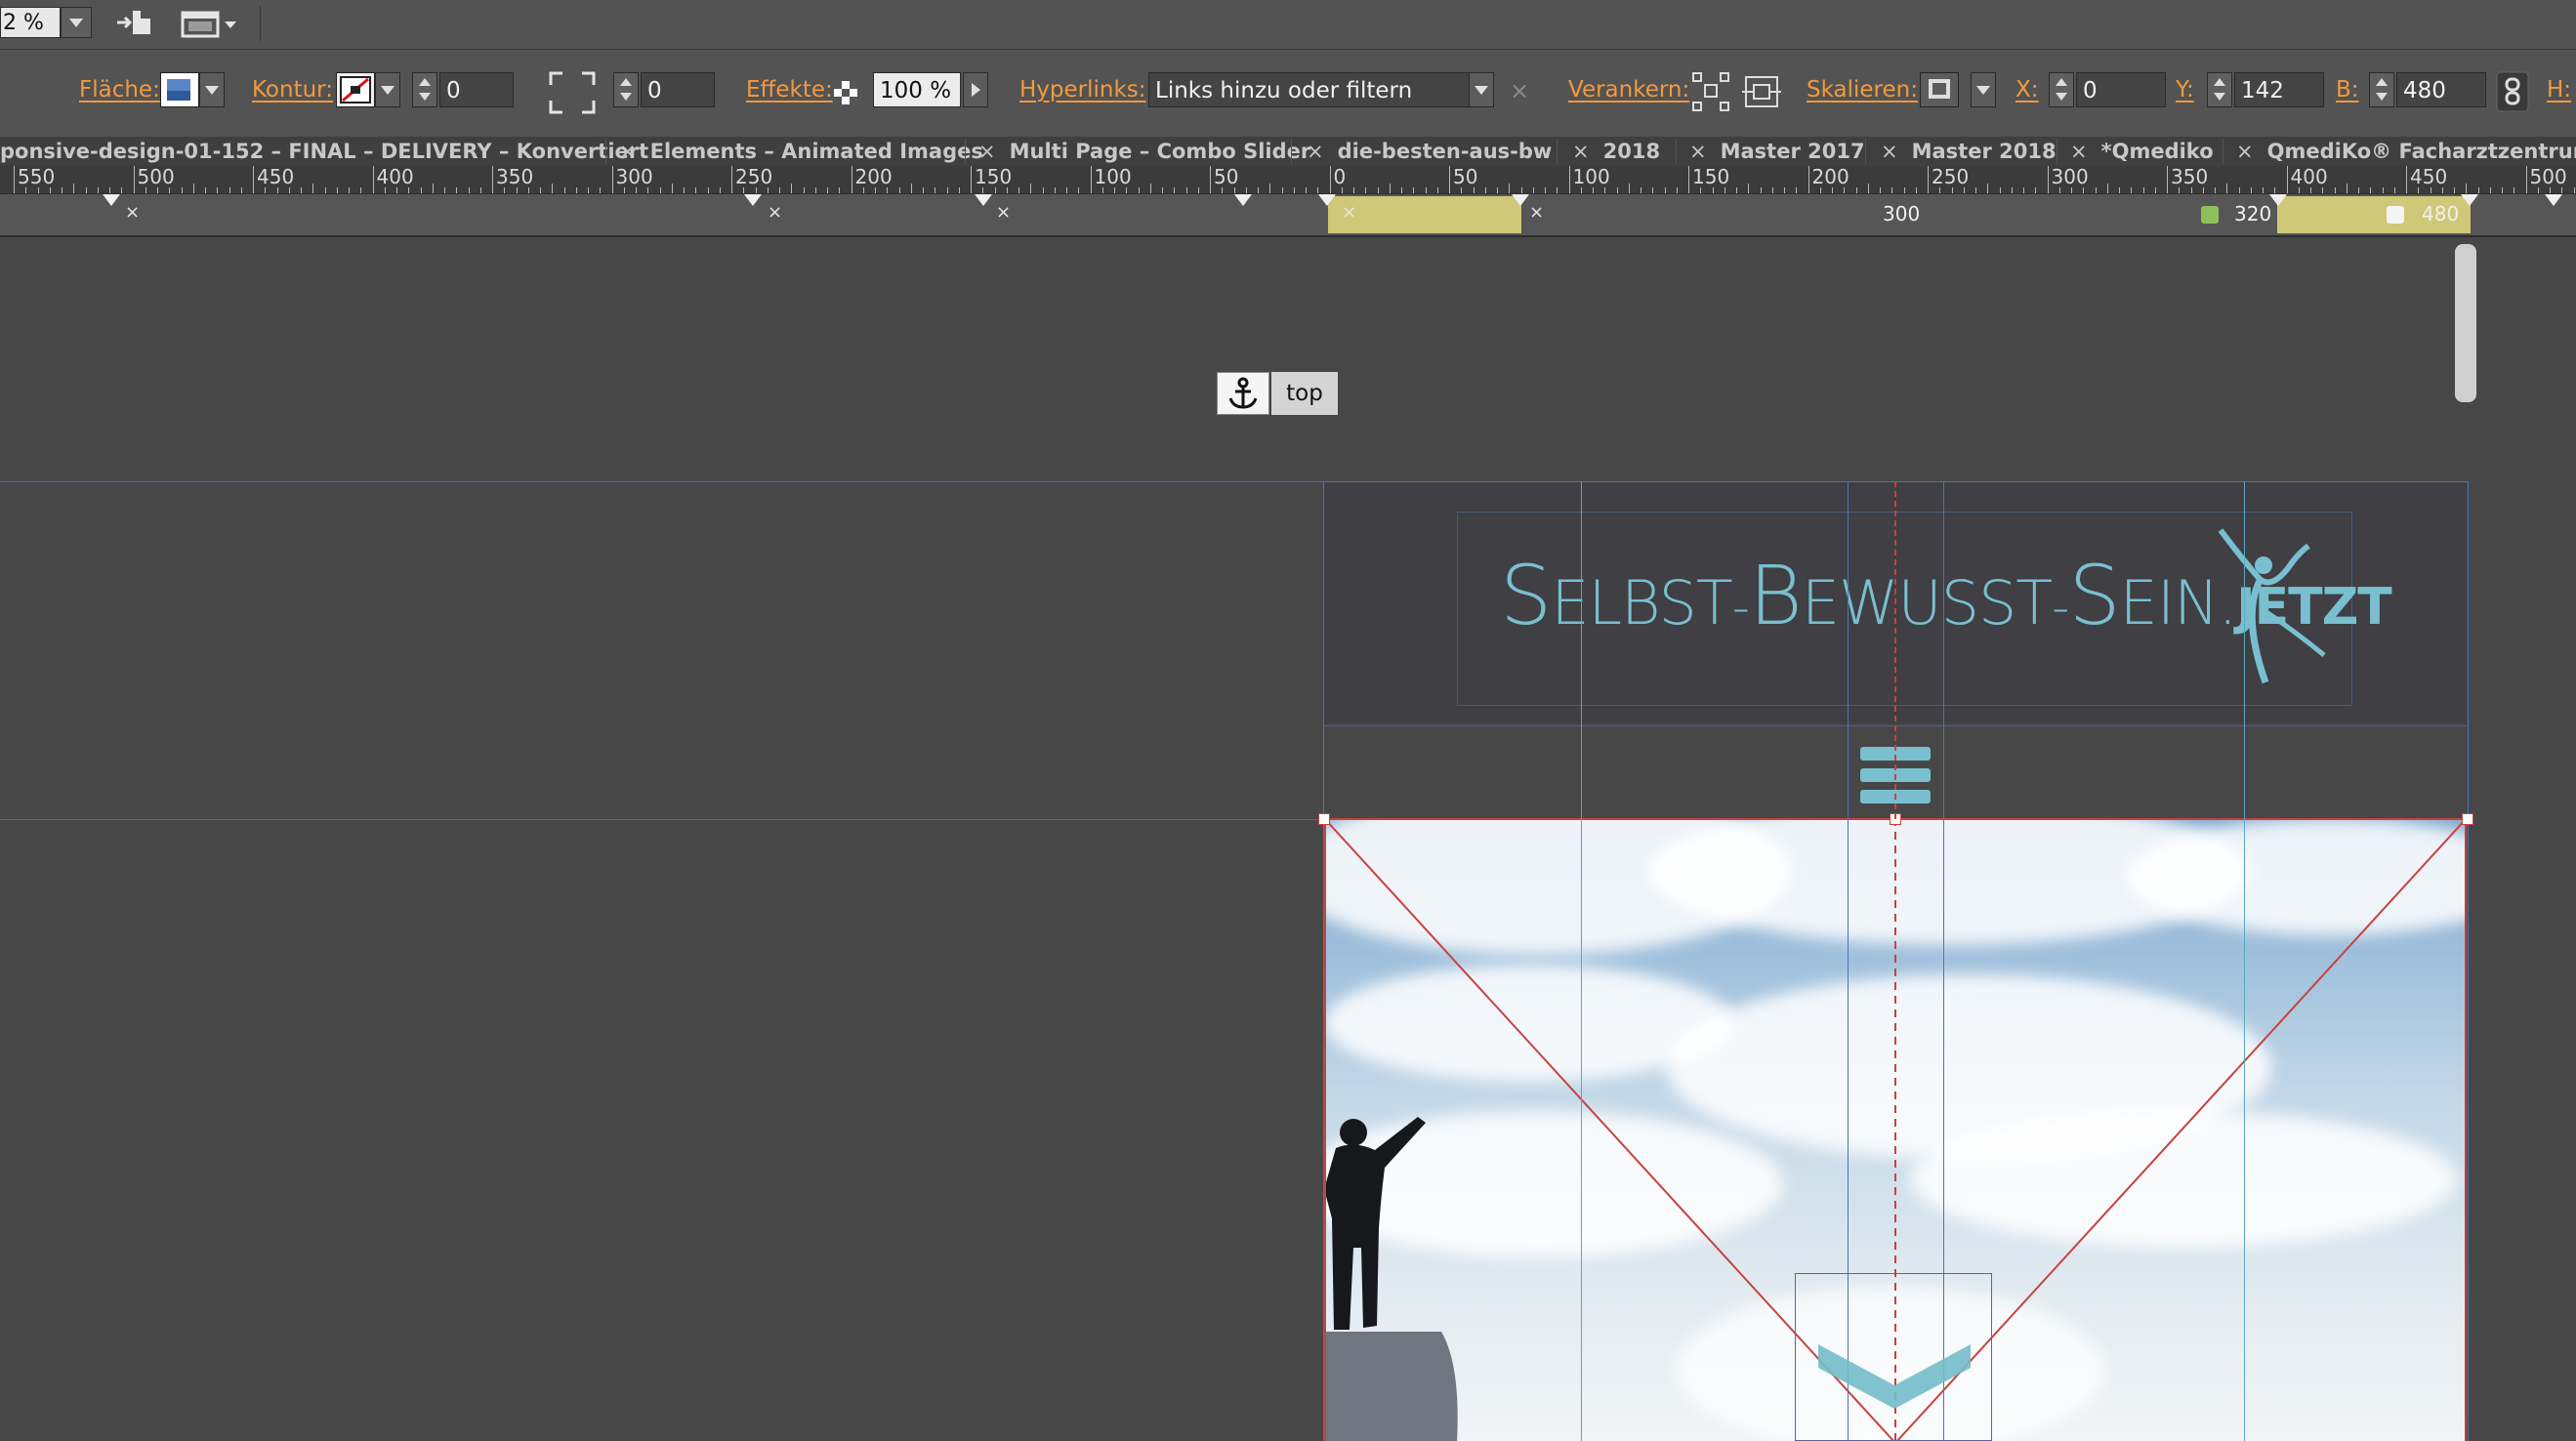  What do you see at coordinates (2406, 151) in the screenshot?
I see `tab-qmediko-facharztzentrum: × QmediKo® Facharztzentrum Se` at bounding box center [2406, 151].